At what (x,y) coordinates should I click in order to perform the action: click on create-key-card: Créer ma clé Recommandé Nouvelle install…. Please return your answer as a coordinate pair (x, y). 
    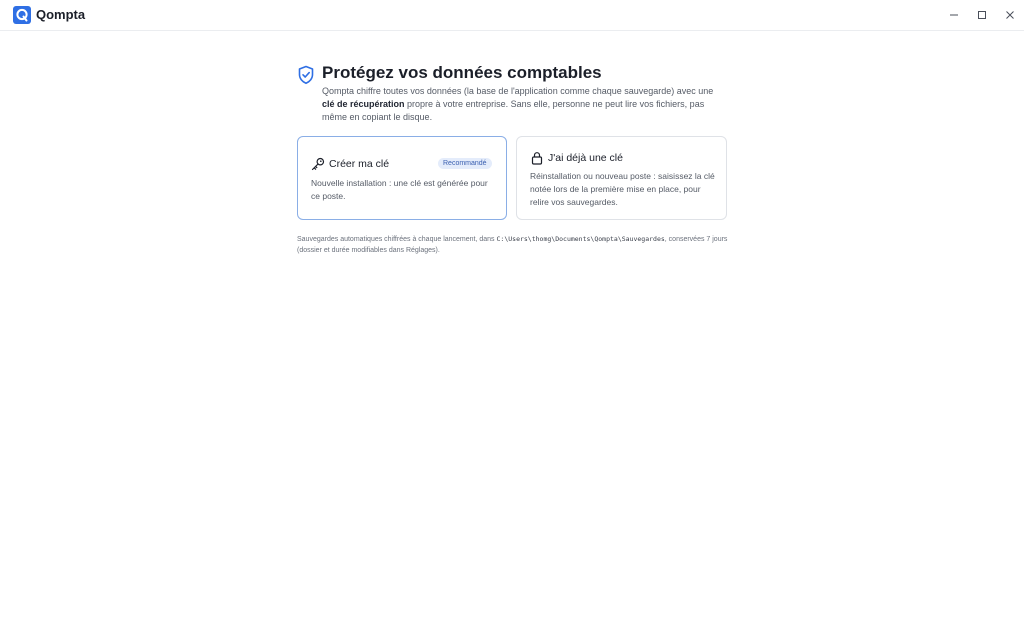
    Looking at the image, I should click on (402, 178).